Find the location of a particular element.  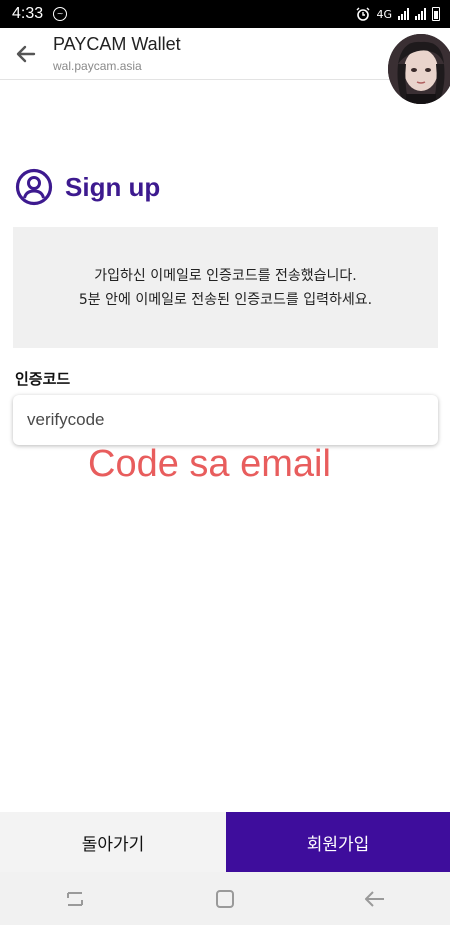

back-arrow-icon is located at coordinates (26, 54).